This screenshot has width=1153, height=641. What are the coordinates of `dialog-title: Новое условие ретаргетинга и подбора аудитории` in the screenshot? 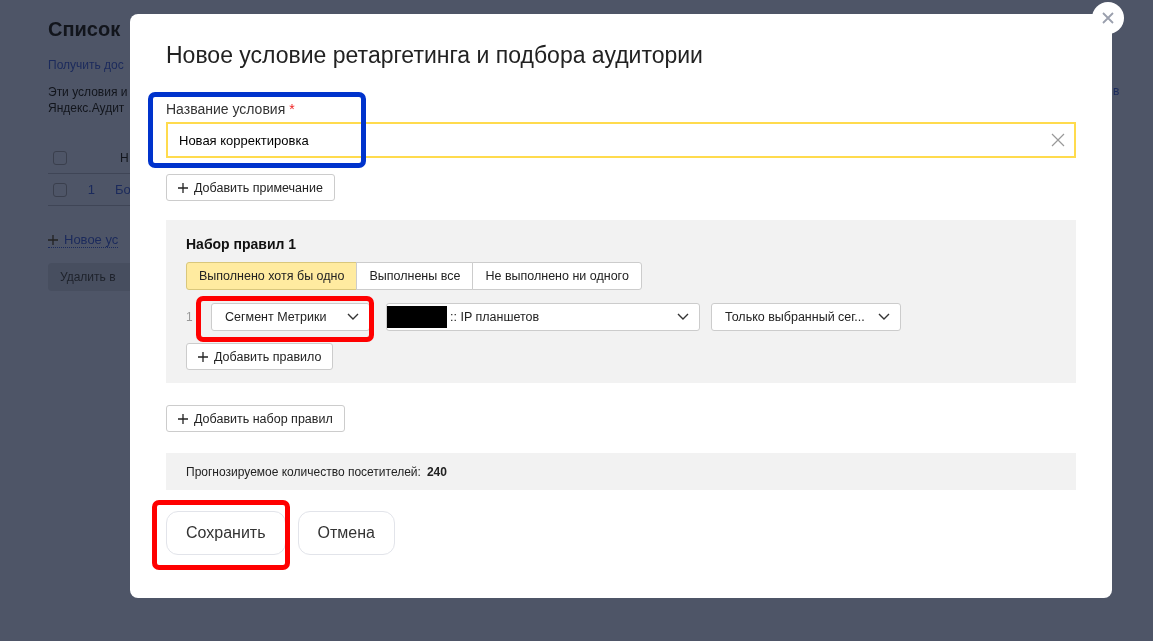 It's located at (435, 55).